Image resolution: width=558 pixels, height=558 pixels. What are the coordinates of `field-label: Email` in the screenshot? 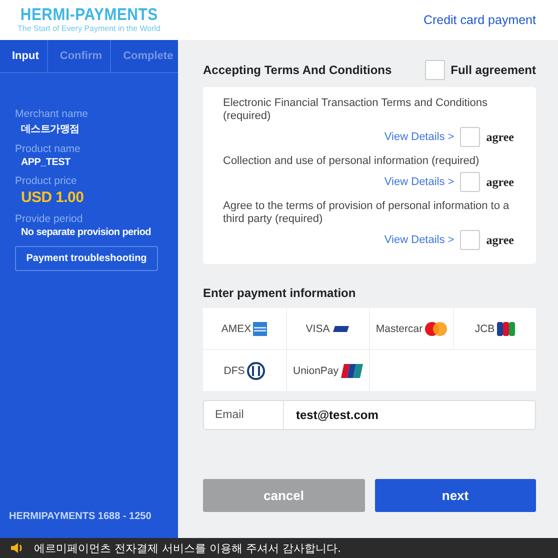 It's located at (244, 415).